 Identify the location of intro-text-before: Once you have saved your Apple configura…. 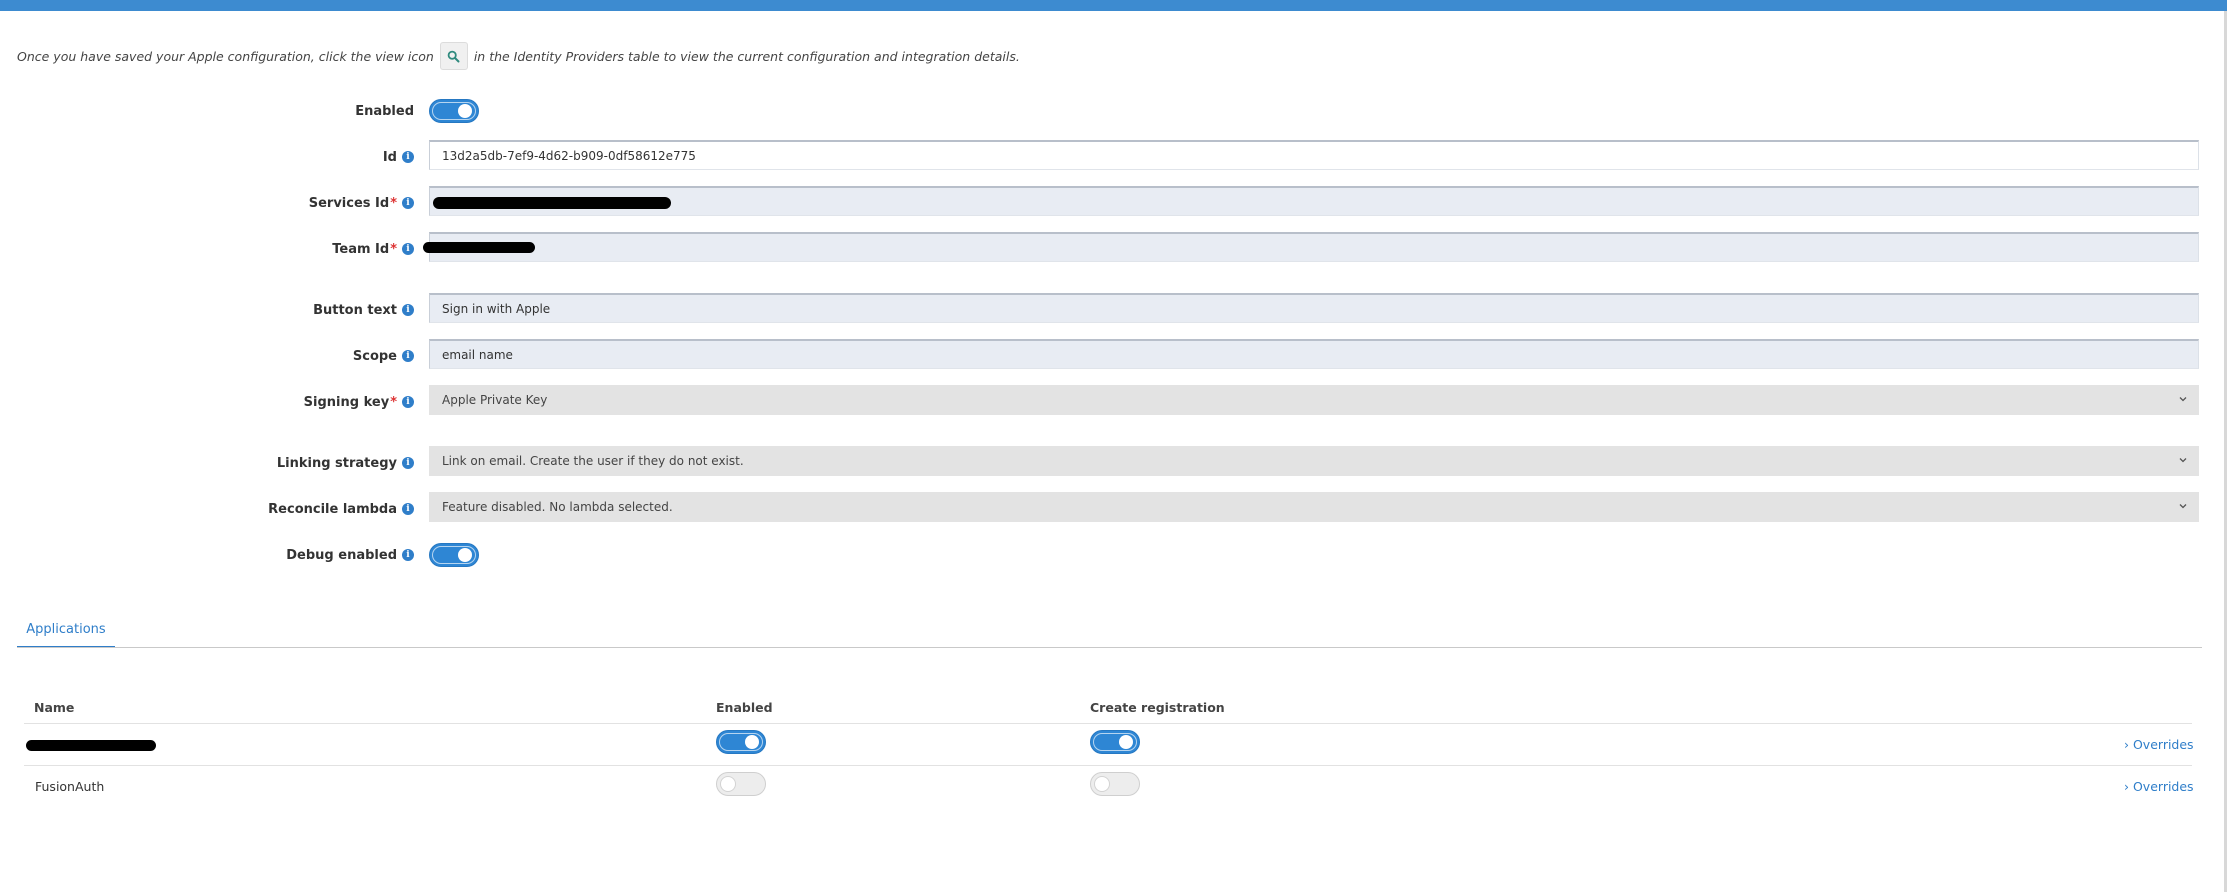
(225, 56).